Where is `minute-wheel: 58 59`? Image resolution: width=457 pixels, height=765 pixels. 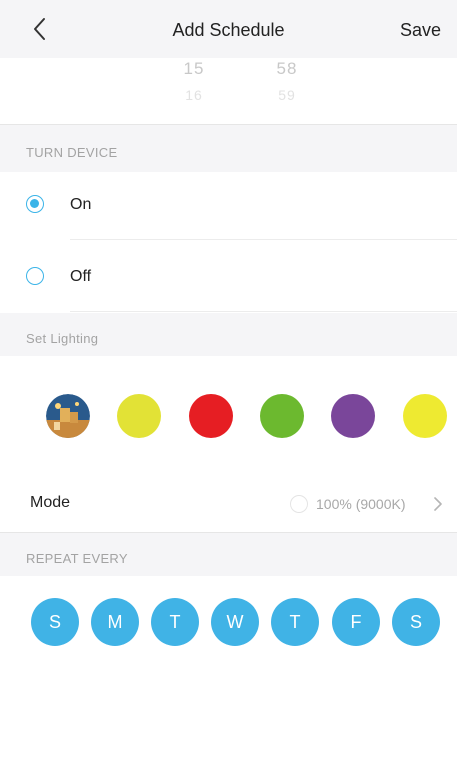 minute-wheel: 58 59 is located at coordinates (287, 84).